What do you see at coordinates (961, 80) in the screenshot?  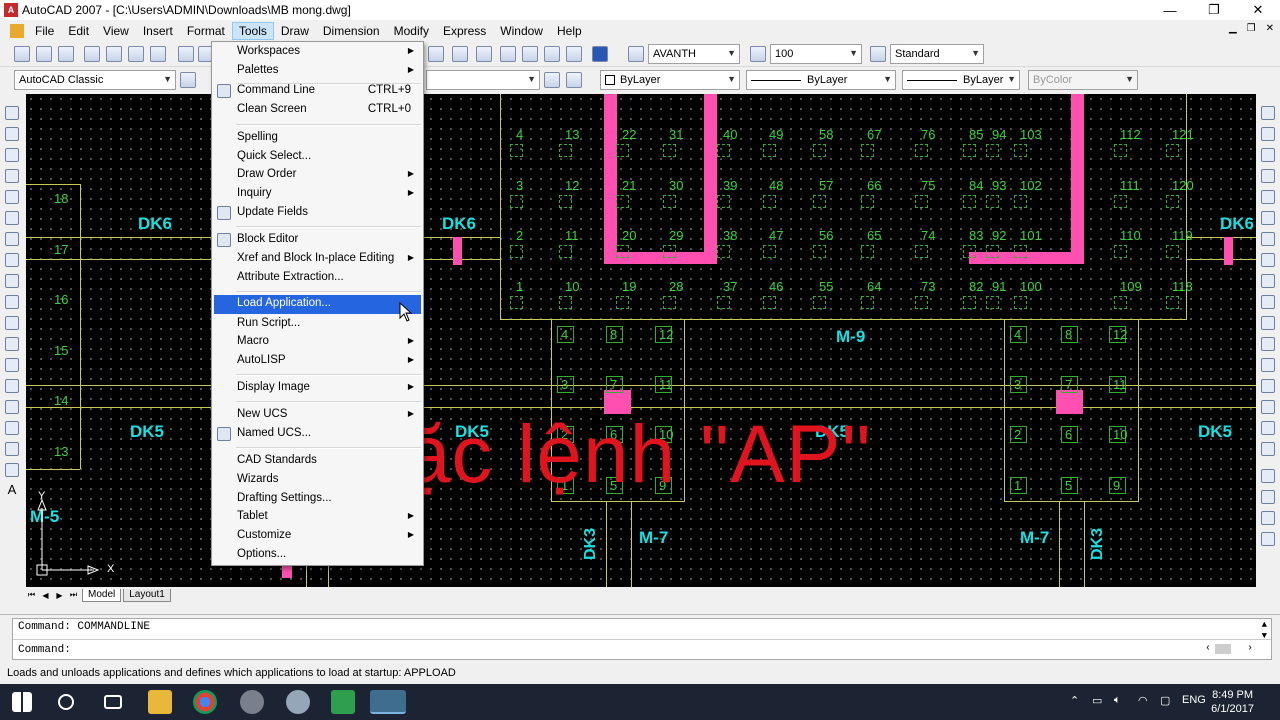 I see `lineweight-select: ByLayer ▼` at bounding box center [961, 80].